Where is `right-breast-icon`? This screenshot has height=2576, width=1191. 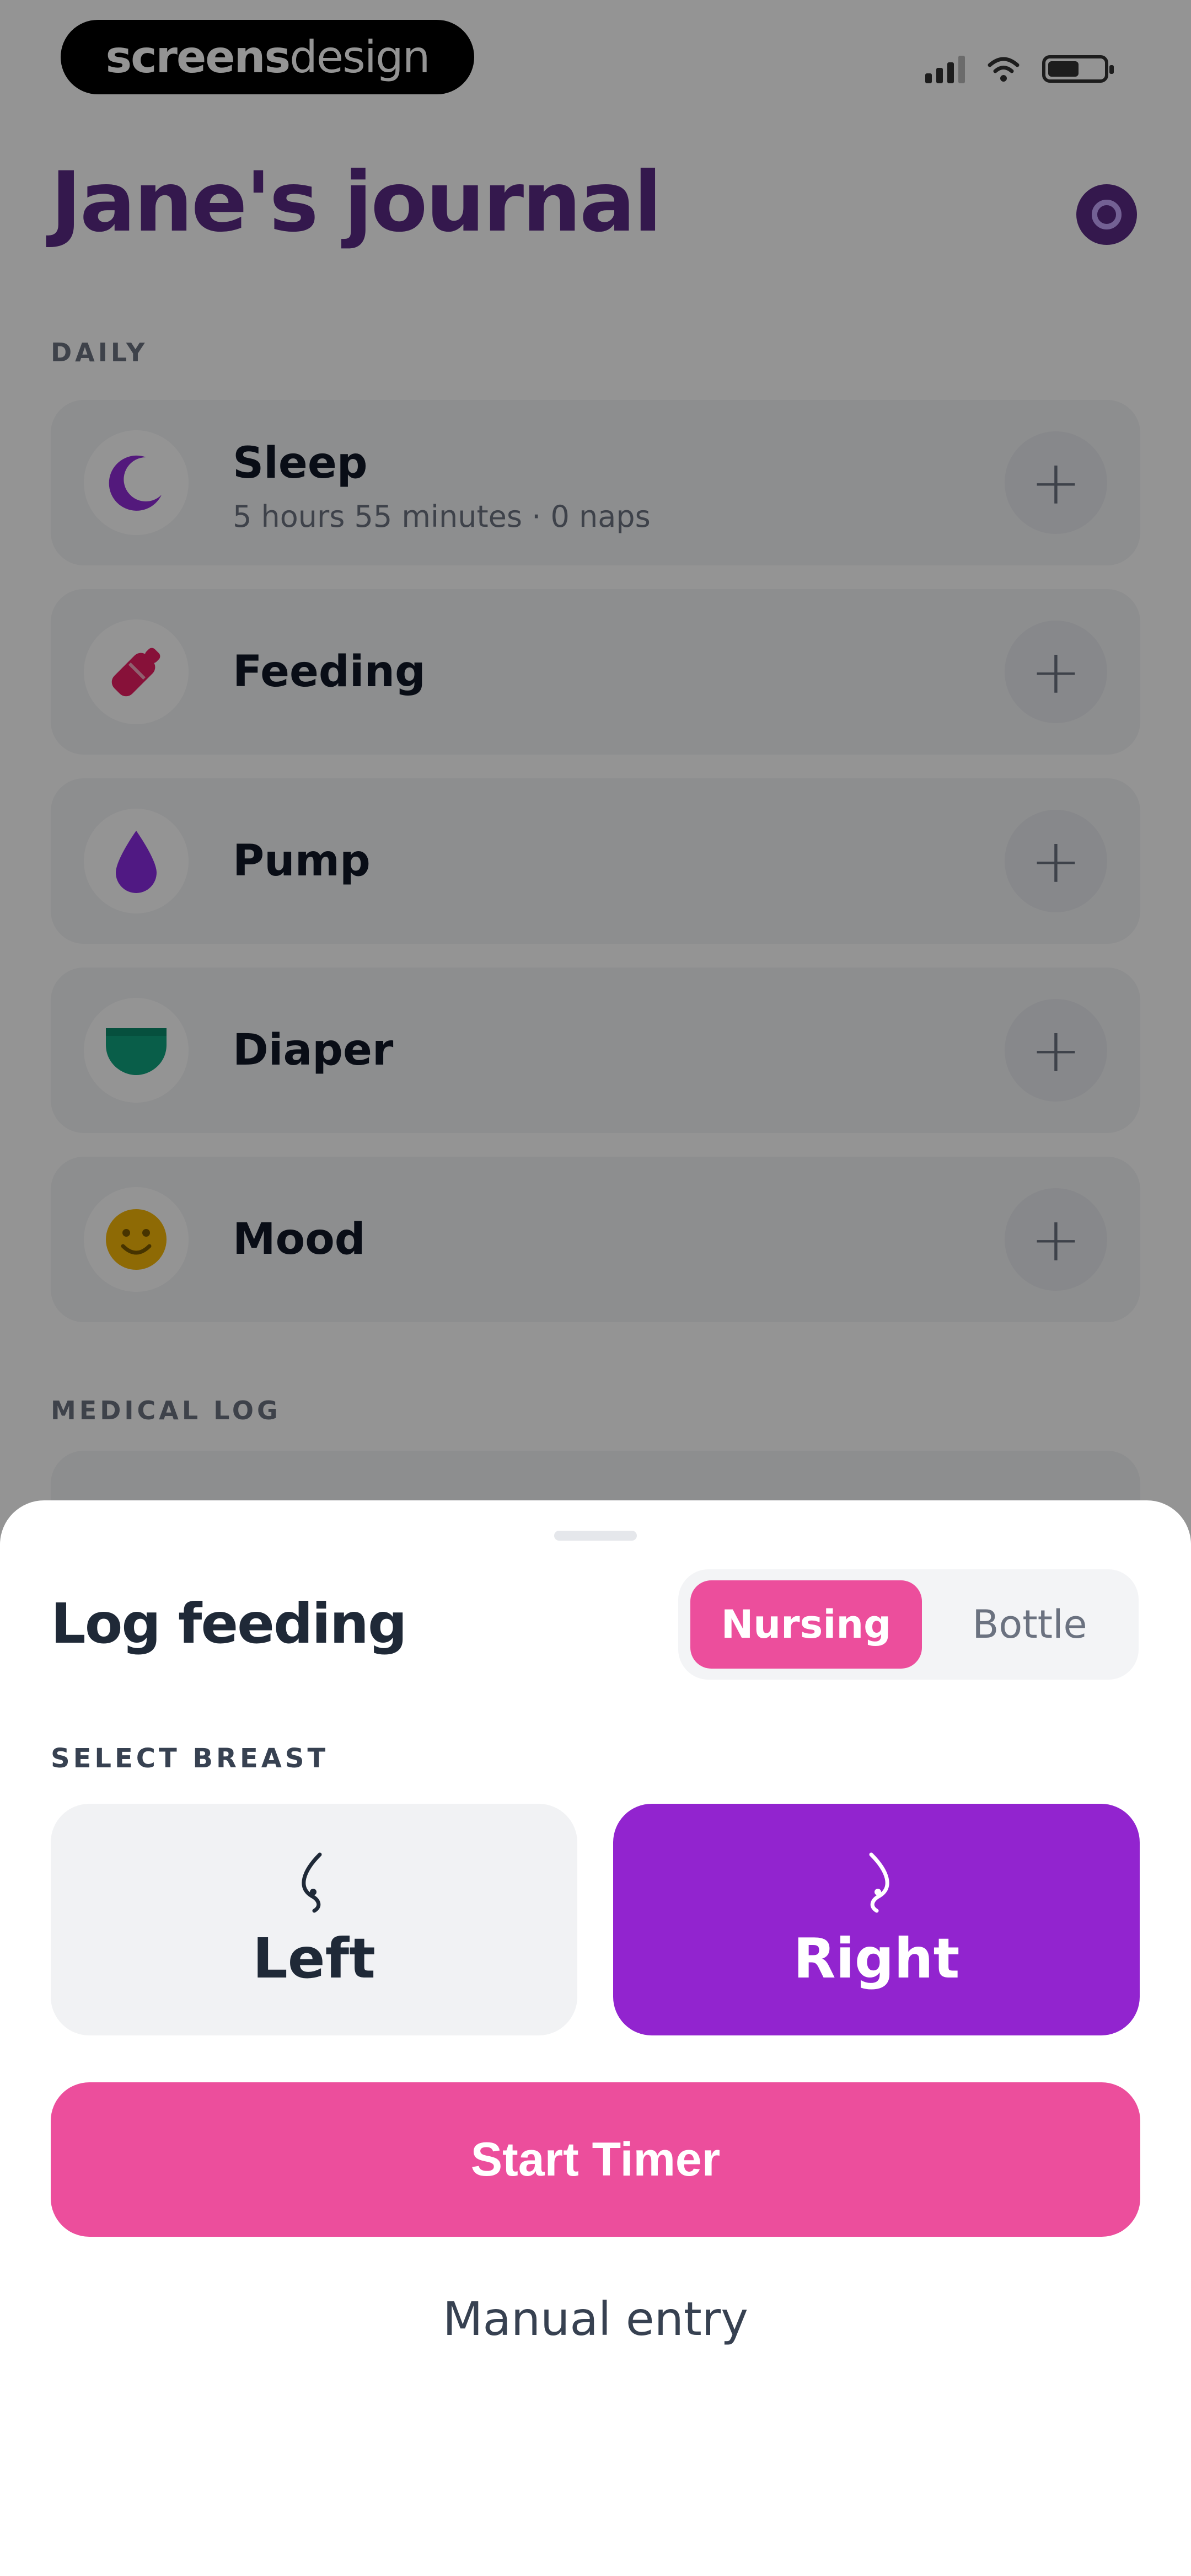
right-breast-icon is located at coordinates (879, 1882).